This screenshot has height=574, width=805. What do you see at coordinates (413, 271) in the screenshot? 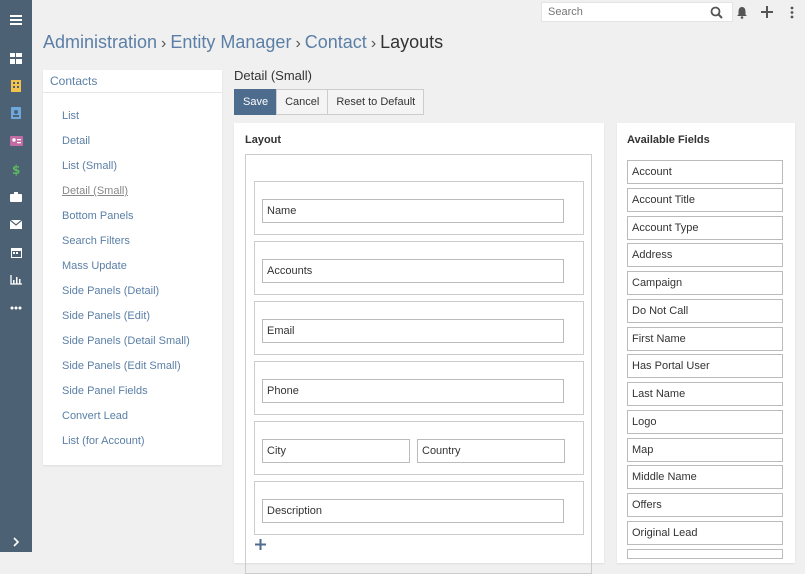
I see `layout-cell: Accounts` at bounding box center [413, 271].